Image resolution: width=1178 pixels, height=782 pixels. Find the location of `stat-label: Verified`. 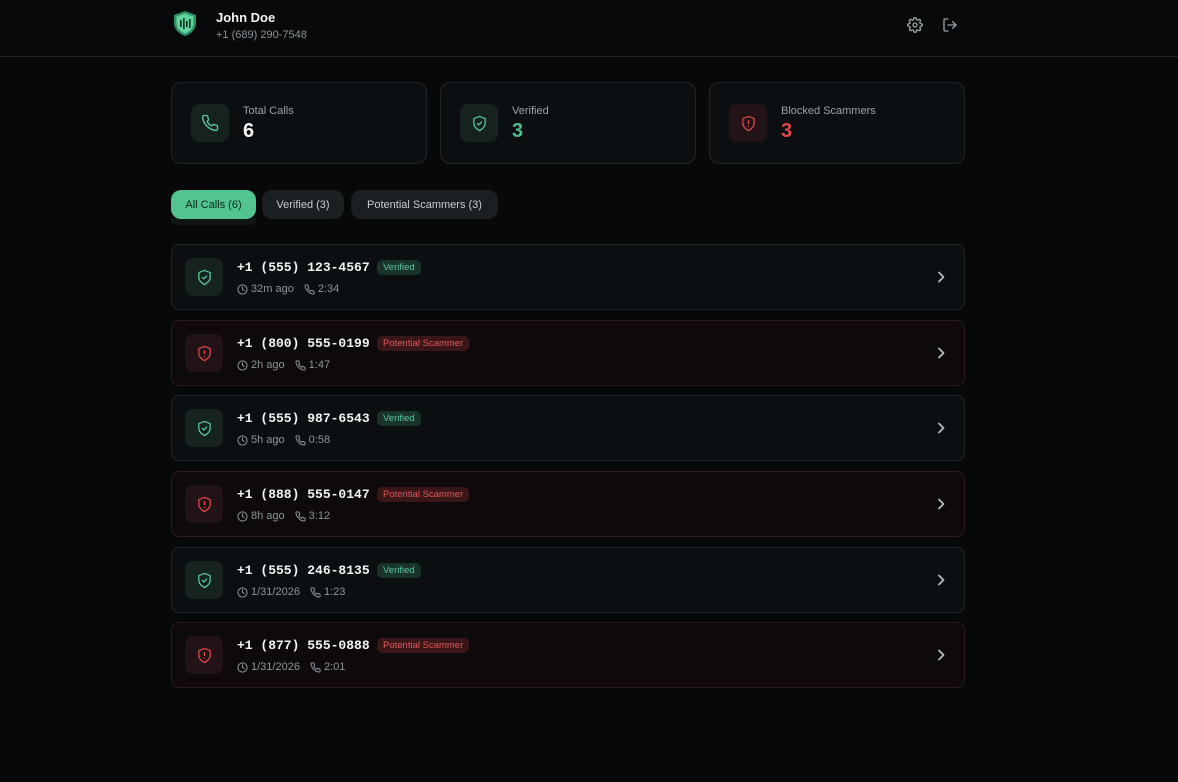

stat-label: Verified is located at coordinates (530, 111).